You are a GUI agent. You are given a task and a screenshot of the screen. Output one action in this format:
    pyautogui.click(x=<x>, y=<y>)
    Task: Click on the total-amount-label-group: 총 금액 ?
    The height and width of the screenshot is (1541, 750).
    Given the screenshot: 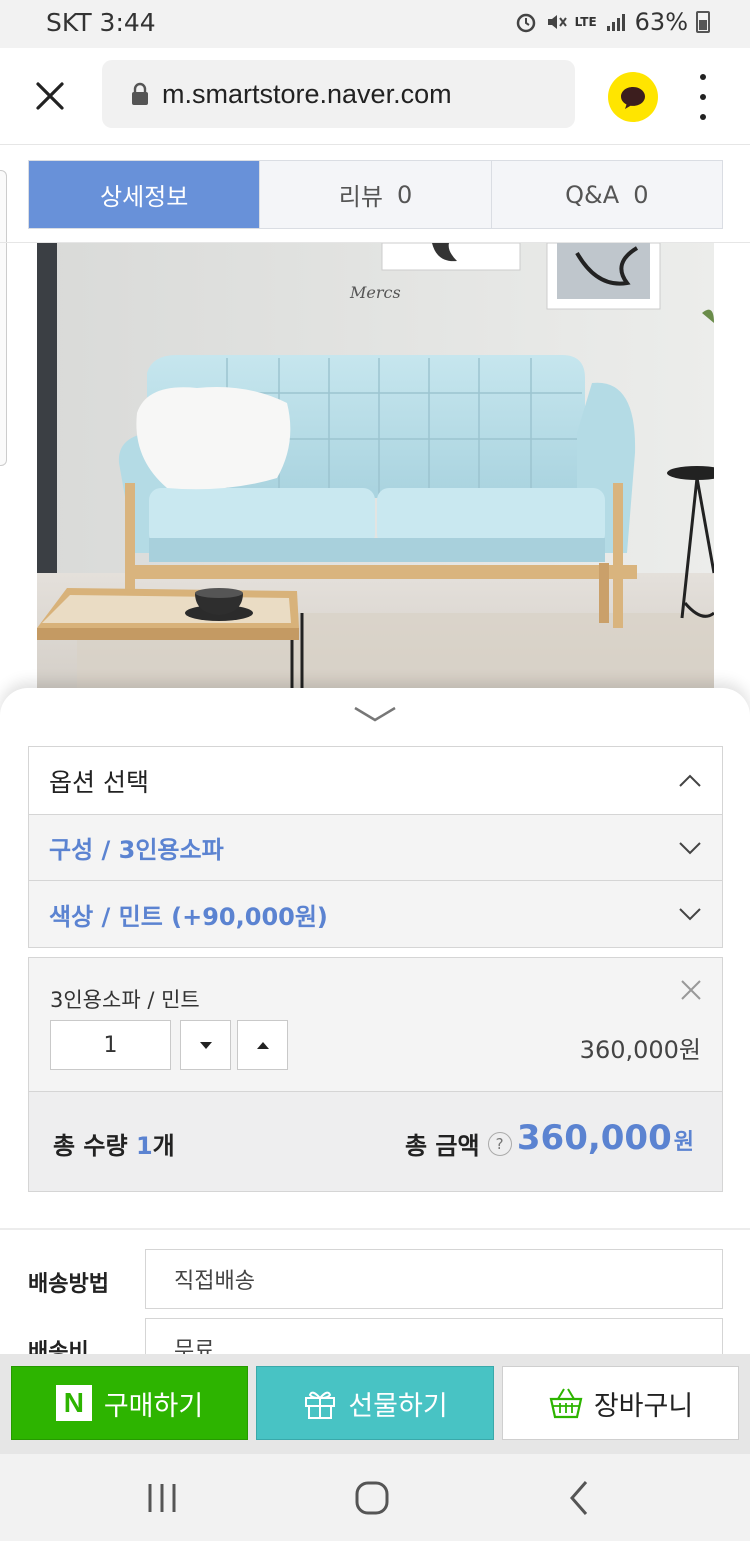 What is the action you would take?
    pyautogui.click(x=458, y=1143)
    